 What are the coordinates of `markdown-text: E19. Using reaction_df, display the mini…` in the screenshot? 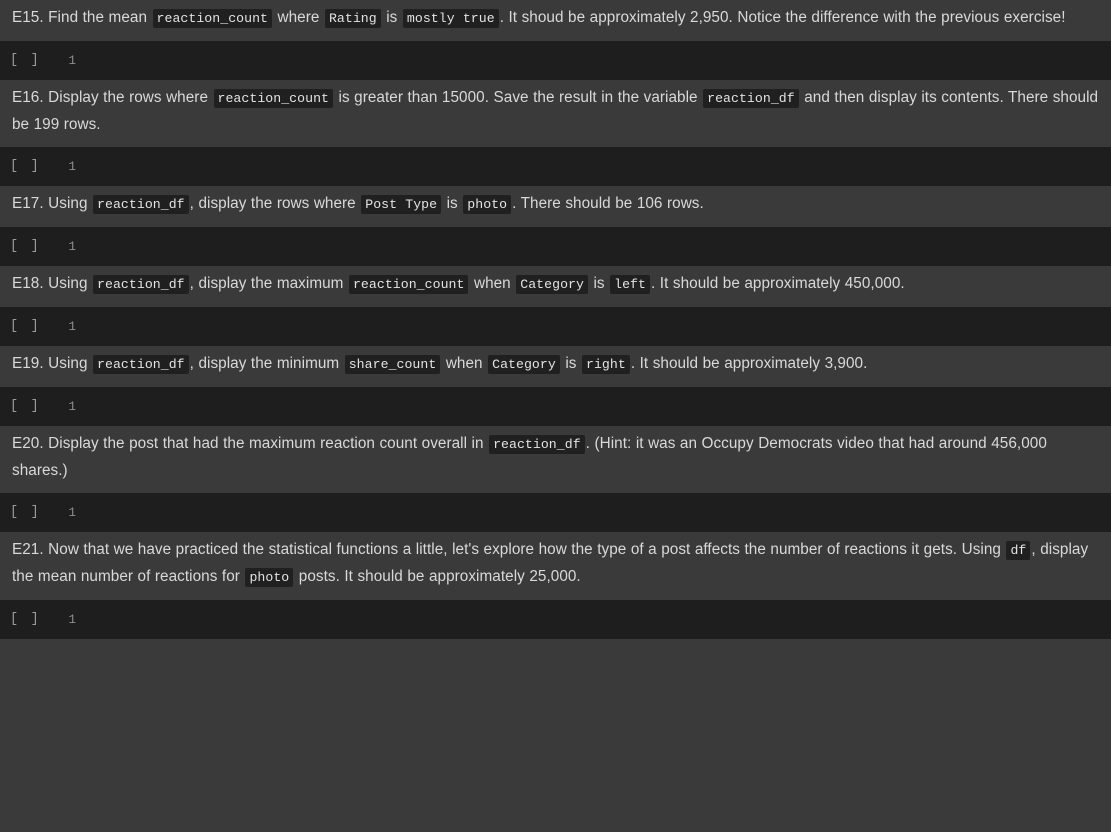 It's located at (555, 364).